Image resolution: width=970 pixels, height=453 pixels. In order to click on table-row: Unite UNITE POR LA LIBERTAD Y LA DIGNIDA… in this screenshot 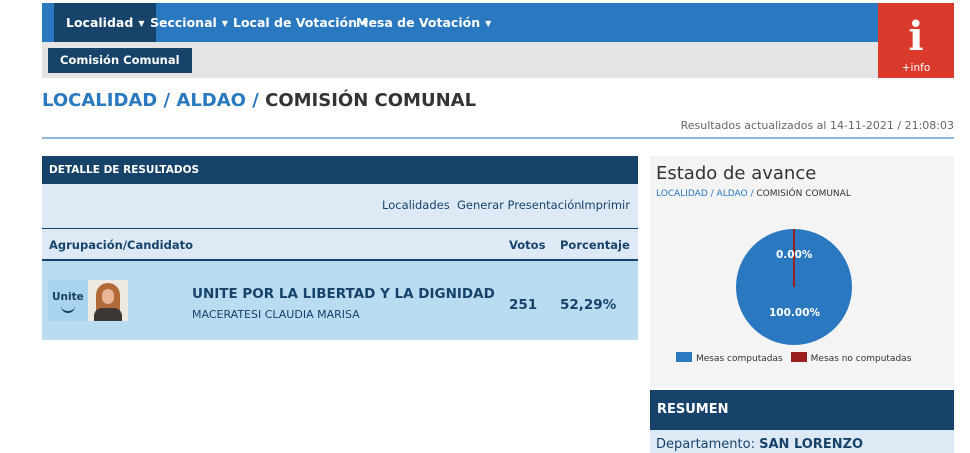, I will do `click(340, 300)`.